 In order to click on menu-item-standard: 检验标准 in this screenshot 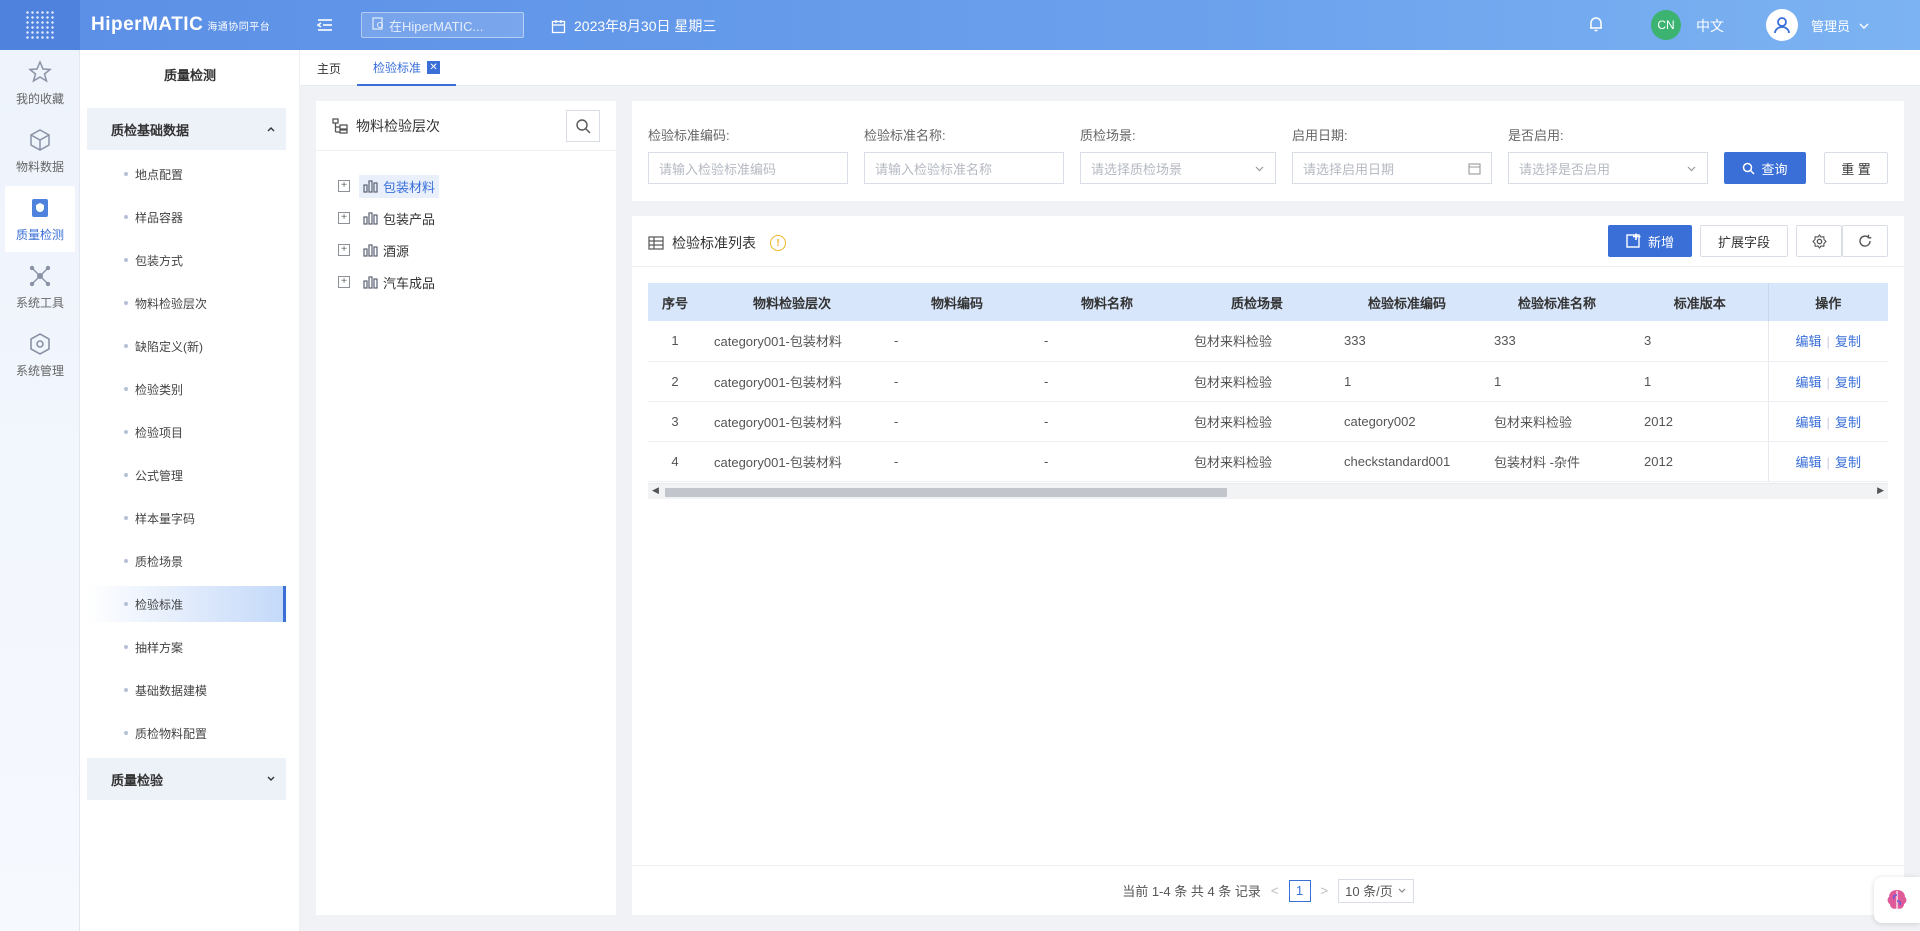, I will do `click(186, 604)`.